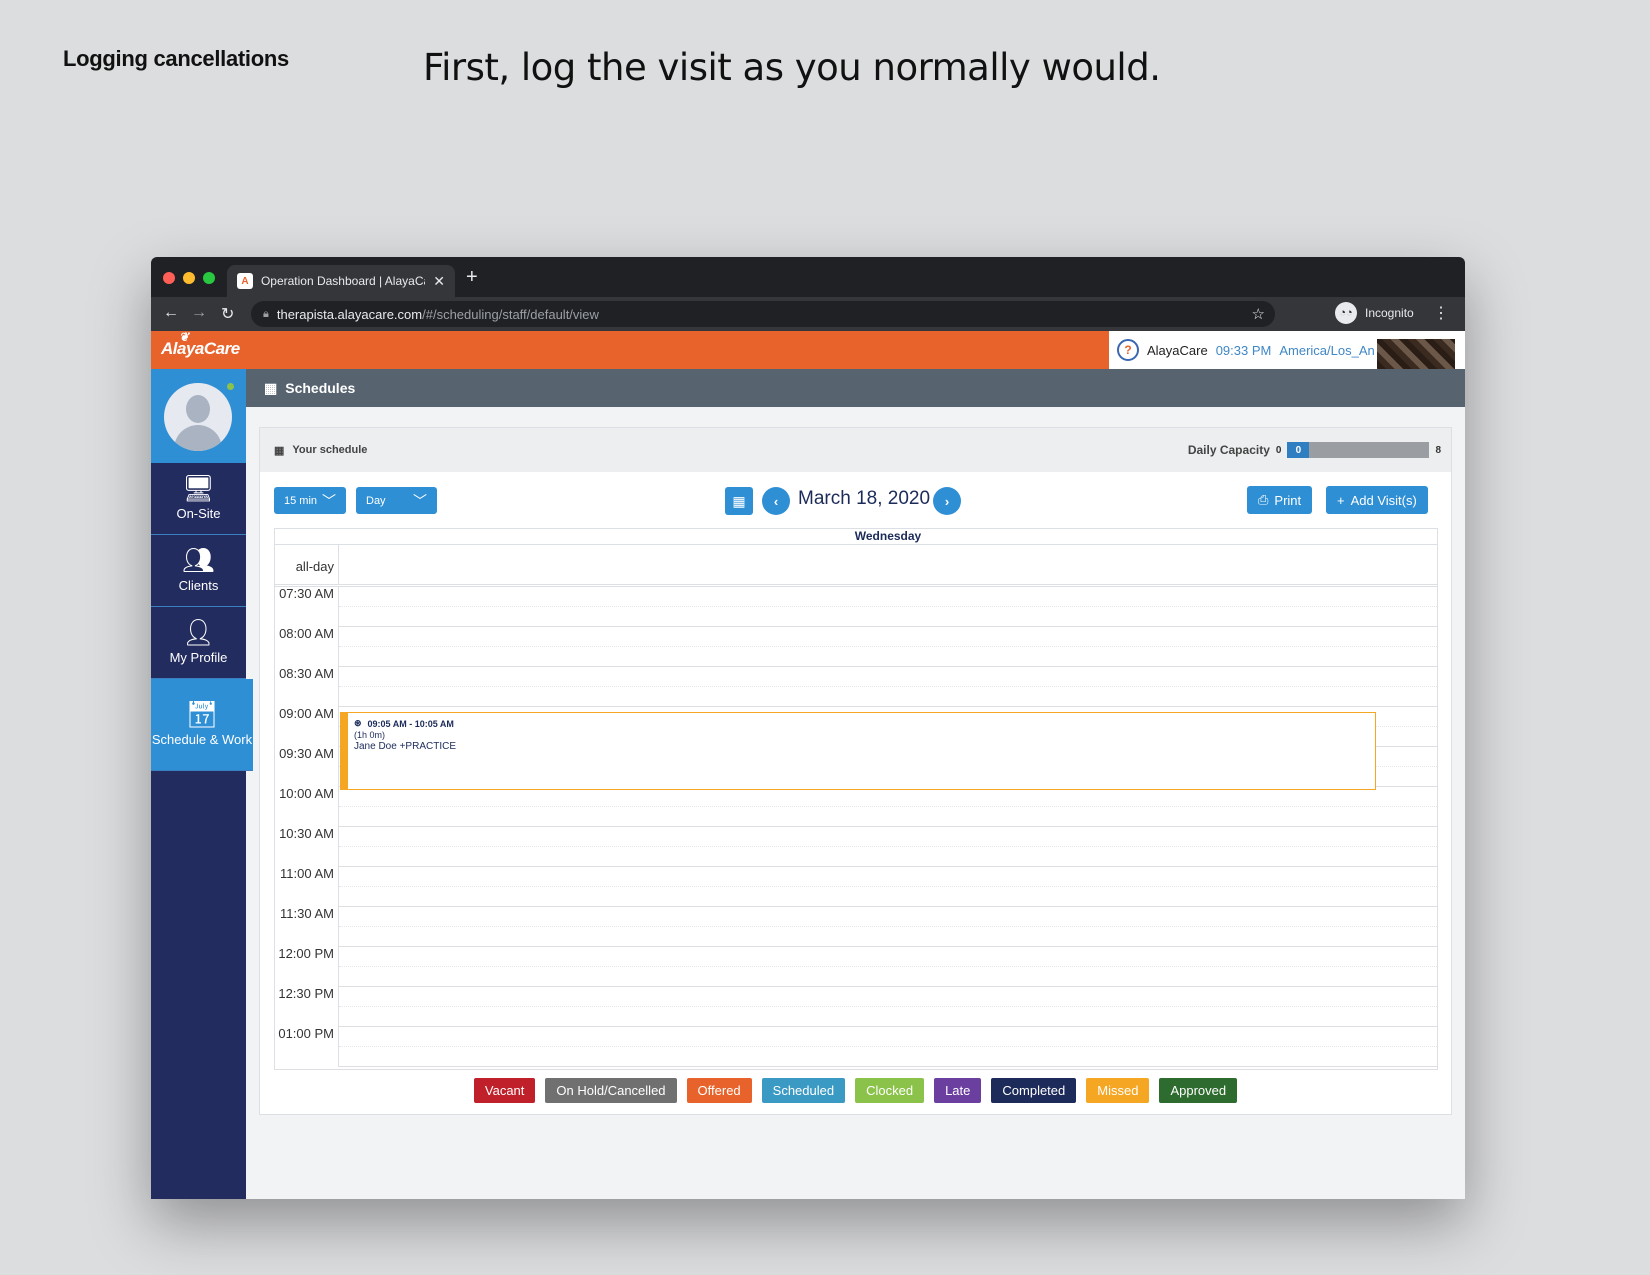 This screenshot has width=1650, height=1275. I want to click on all-day-label: all-day, so click(307, 564).